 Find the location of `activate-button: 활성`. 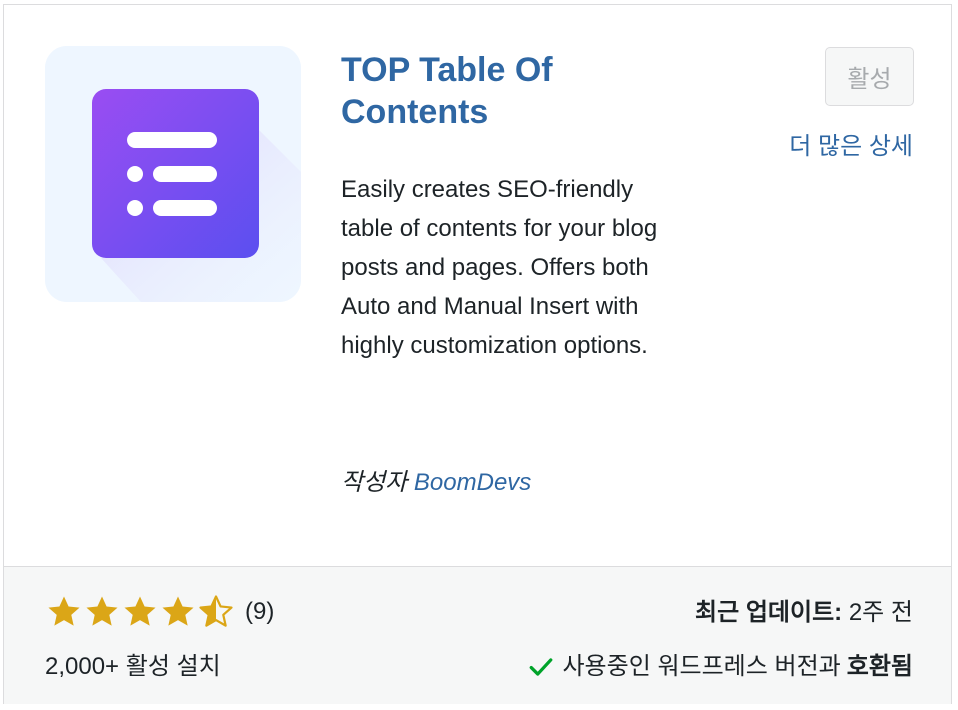

activate-button: 활성 is located at coordinates (869, 76).